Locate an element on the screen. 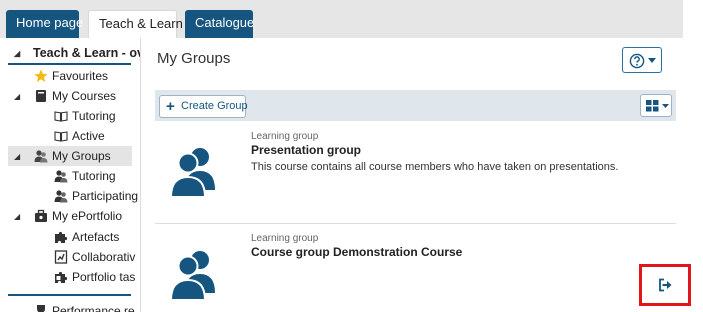 This screenshot has height=312, width=703. sidebar-item-artefacts: Artefacts is located at coordinates (70, 237).